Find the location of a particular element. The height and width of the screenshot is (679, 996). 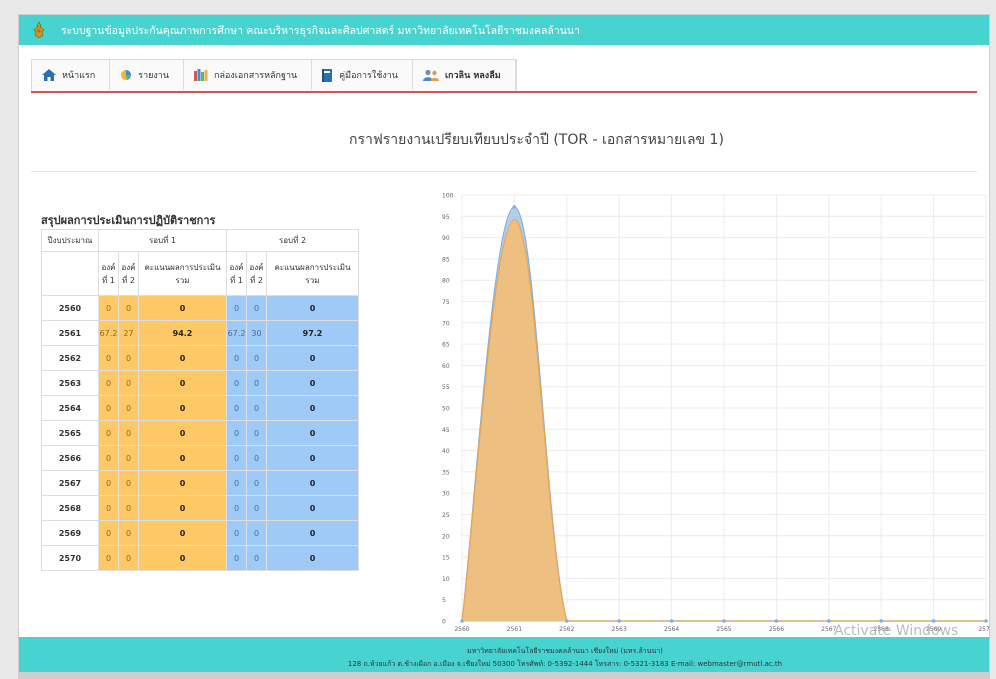

round1-part1-cell: 67.2 is located at coordinates (108, 333).